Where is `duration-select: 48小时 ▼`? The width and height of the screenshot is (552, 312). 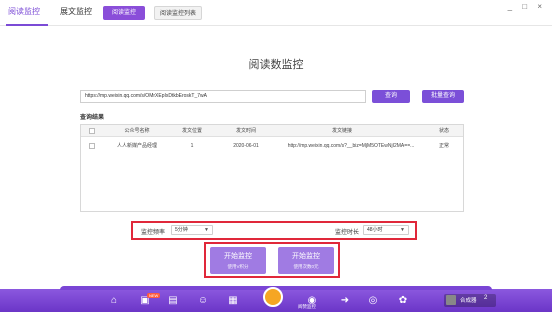 duration-select: 48小时 ▼ is located at coordinates (386, 230).